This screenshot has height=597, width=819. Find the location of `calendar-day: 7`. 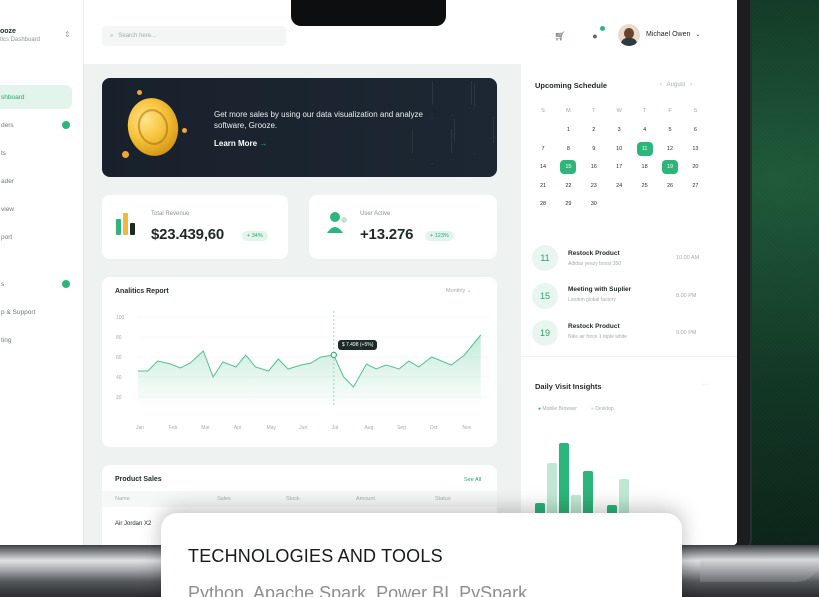

calendar-day: 7 is located at coordinates (543, 149).